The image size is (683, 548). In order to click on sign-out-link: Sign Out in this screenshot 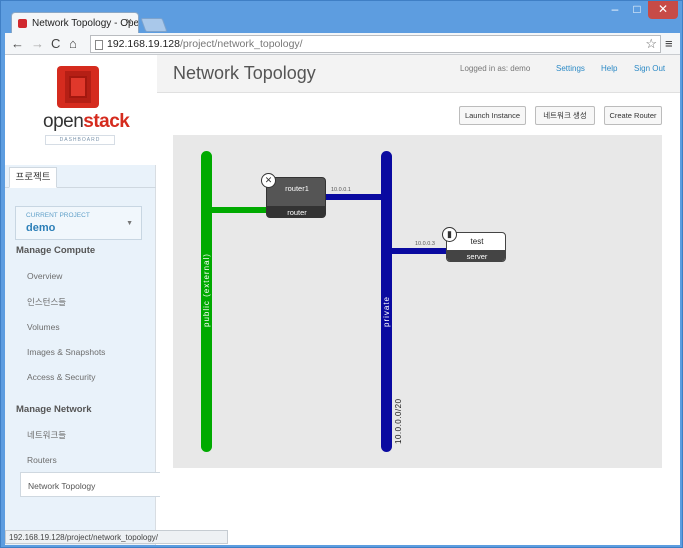, I will do `click(649, 68)`.